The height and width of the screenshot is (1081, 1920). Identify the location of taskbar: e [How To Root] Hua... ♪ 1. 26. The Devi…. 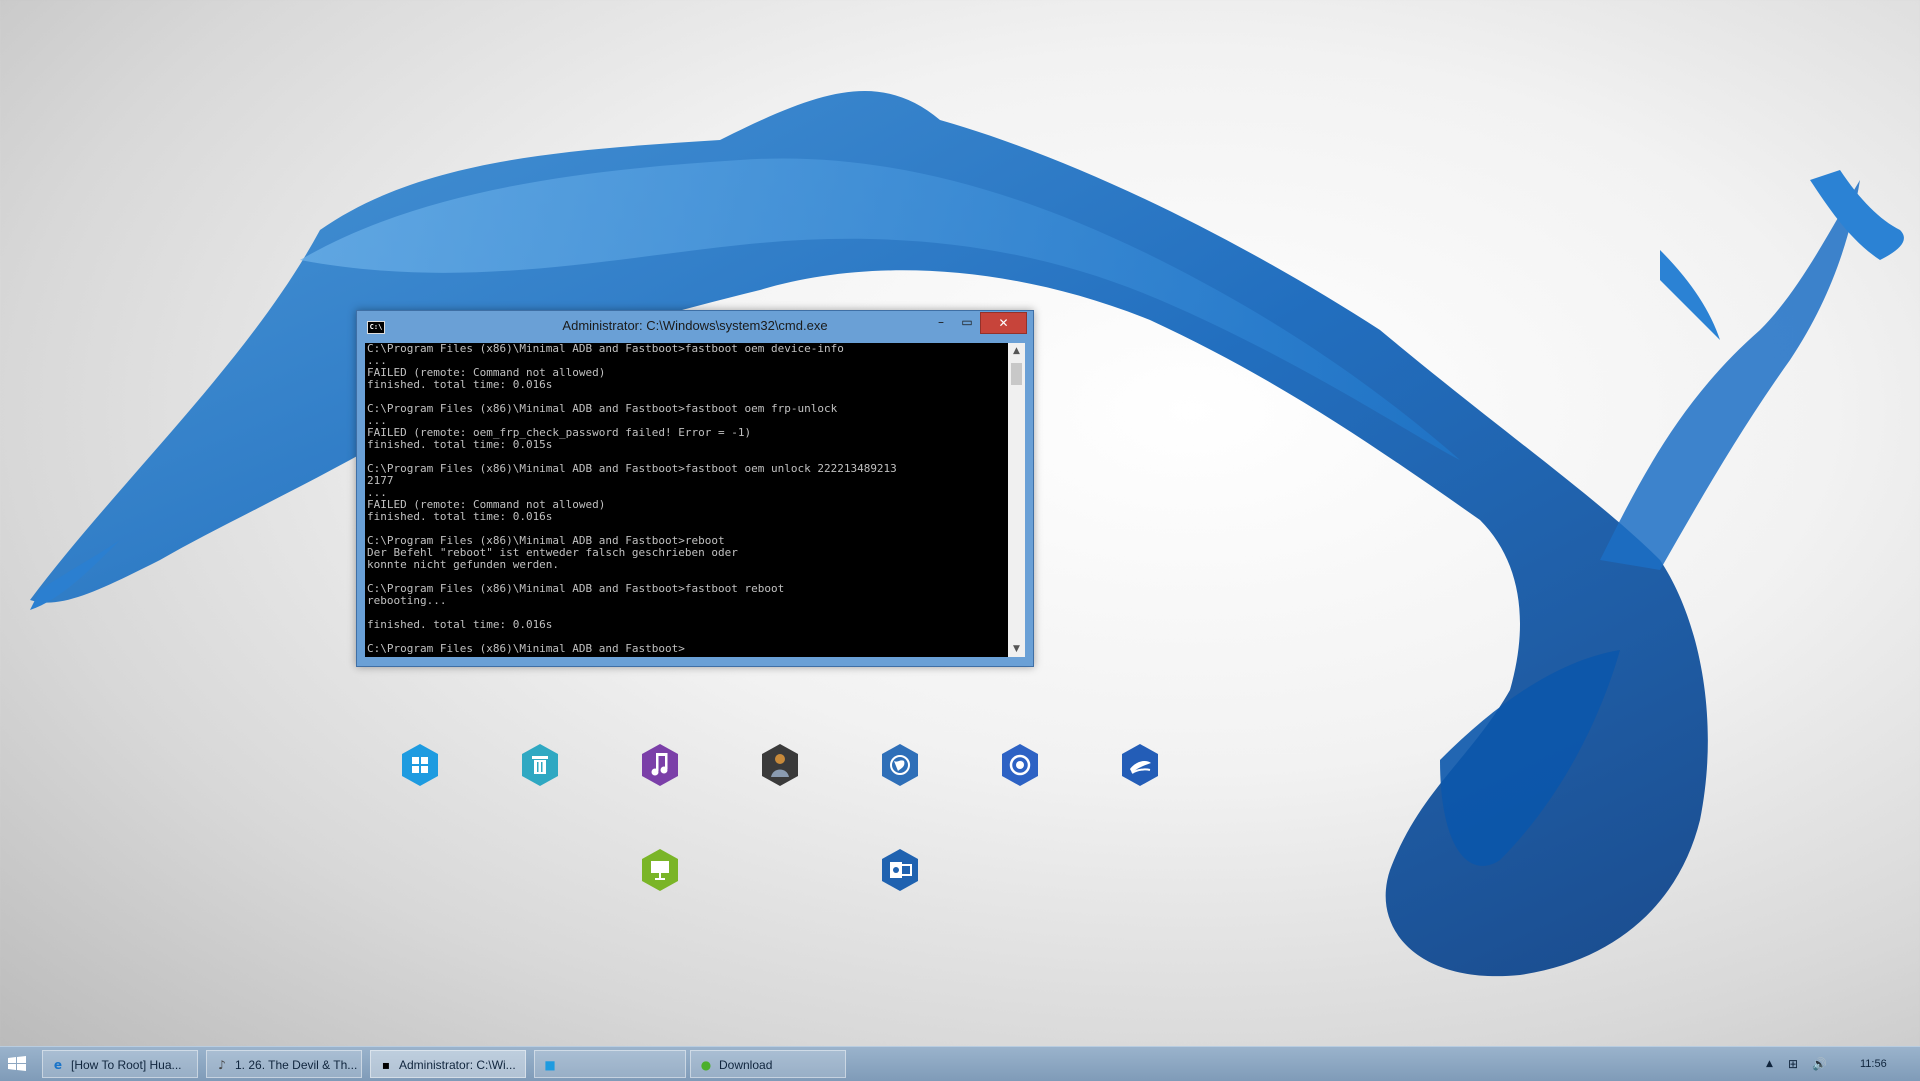
(960, 1063).